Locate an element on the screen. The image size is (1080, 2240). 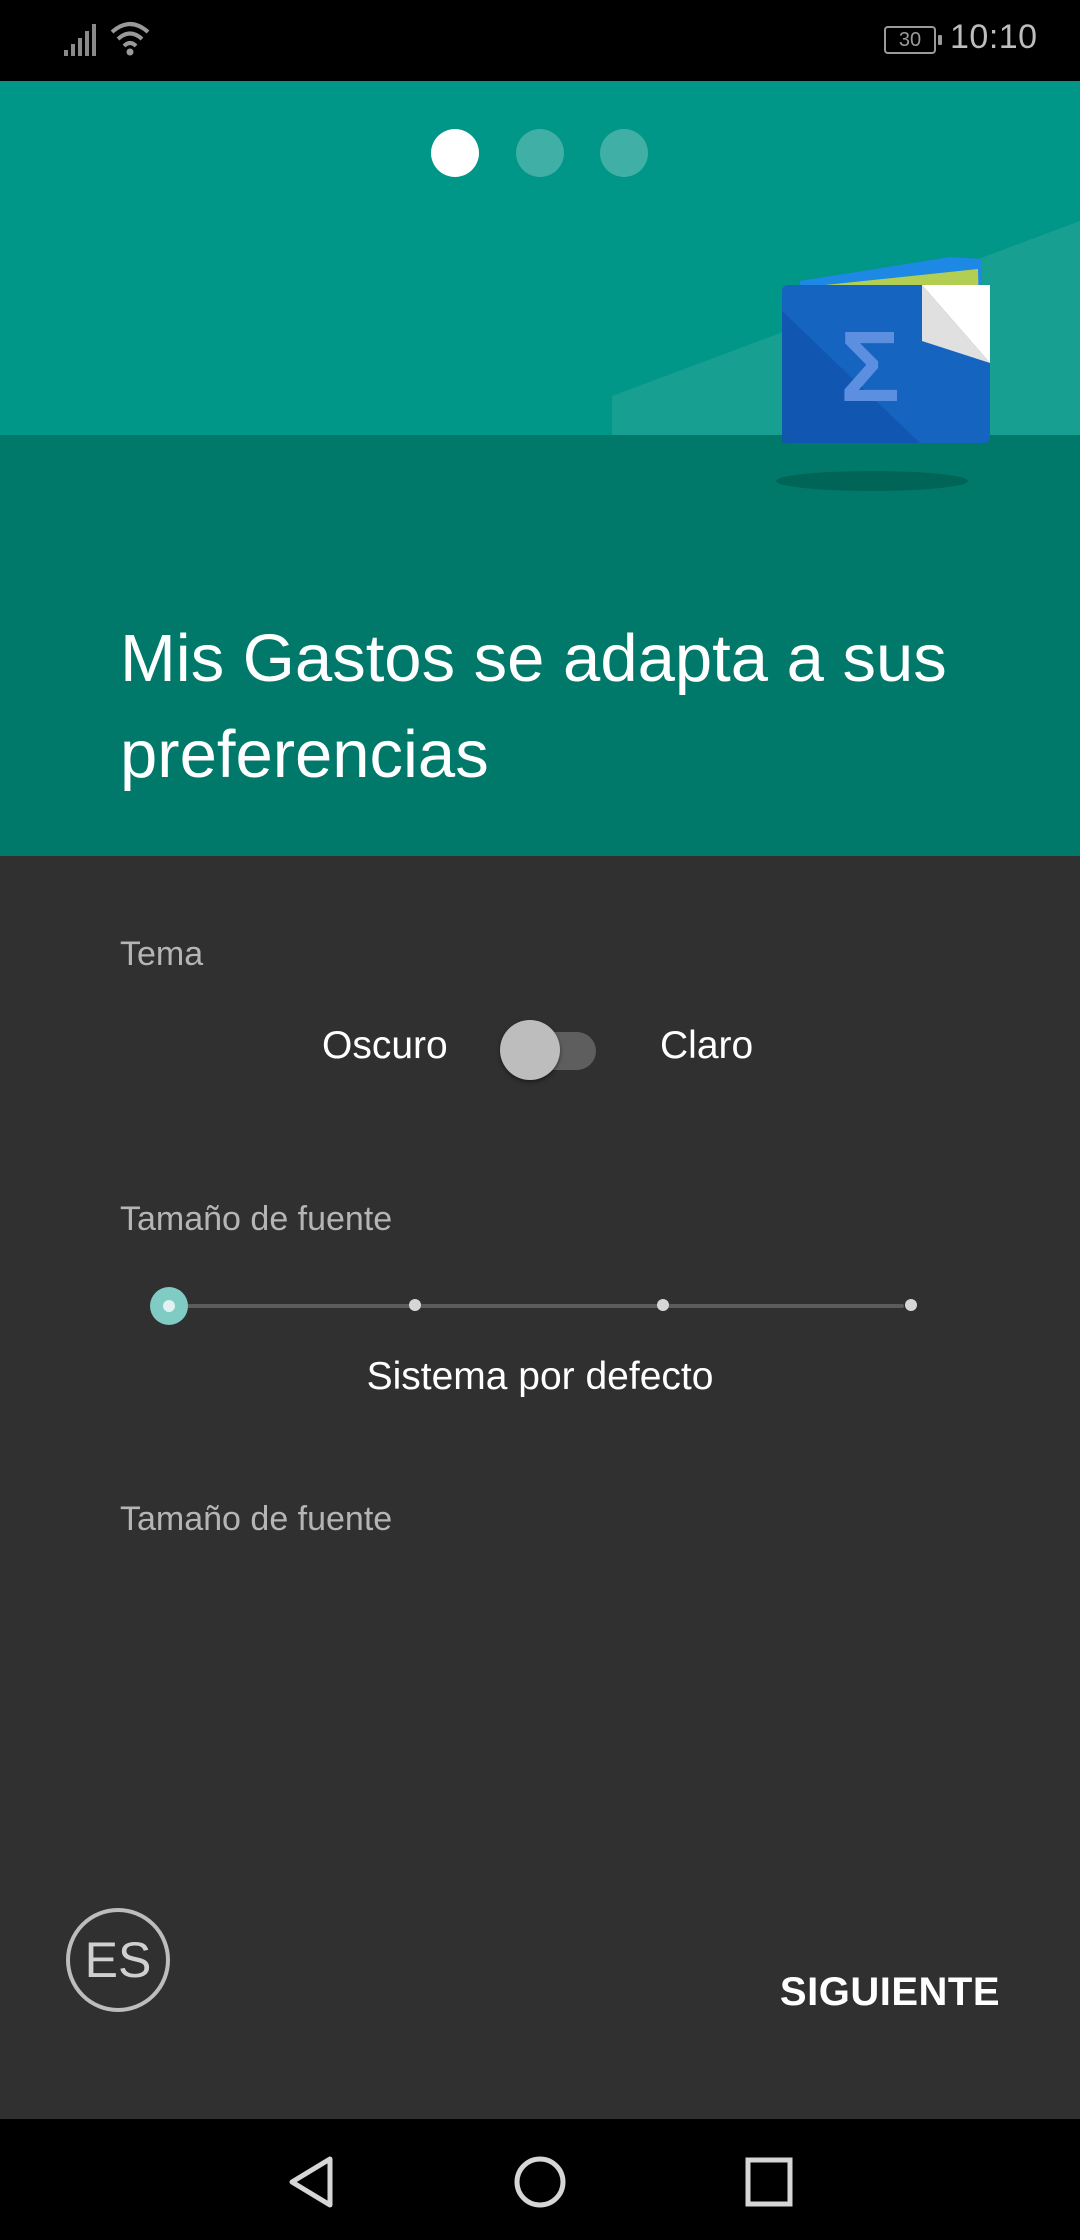
onboarding-title: Mis Gastos se adapta a sus preferencias is located at coordinates (533, 706).